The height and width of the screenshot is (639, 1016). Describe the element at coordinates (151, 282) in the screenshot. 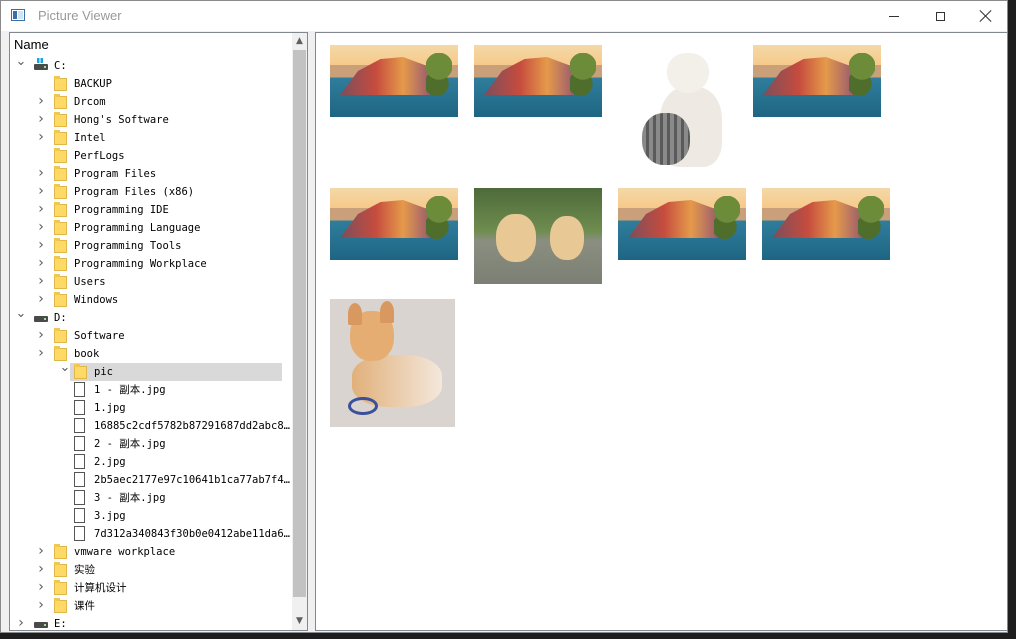

I see `folder-item: › Users` at that location.